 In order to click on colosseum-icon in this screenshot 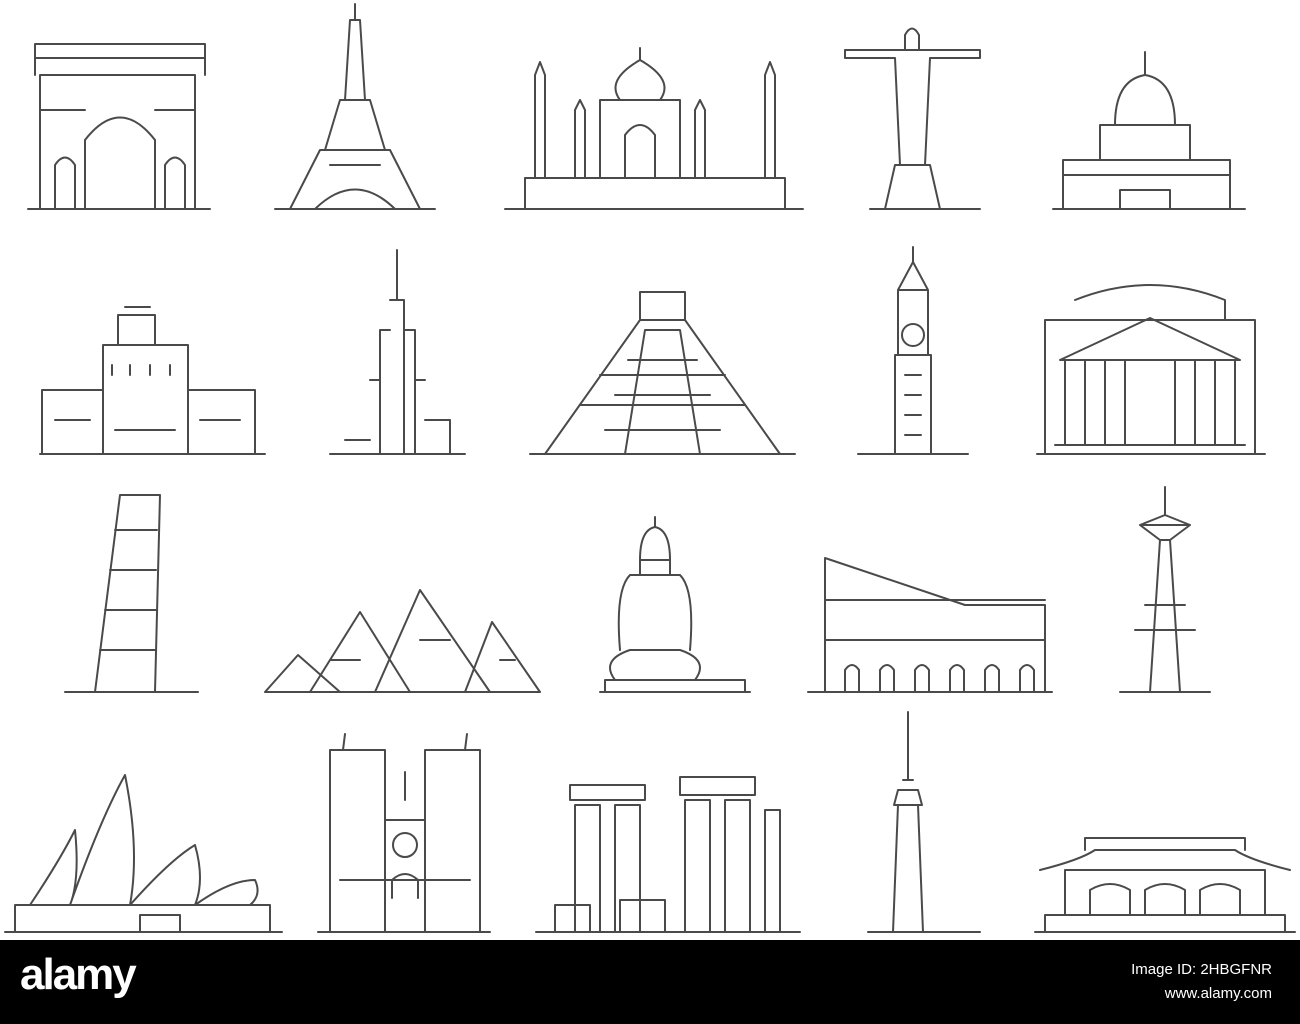, I will do `click(930, 625)`.